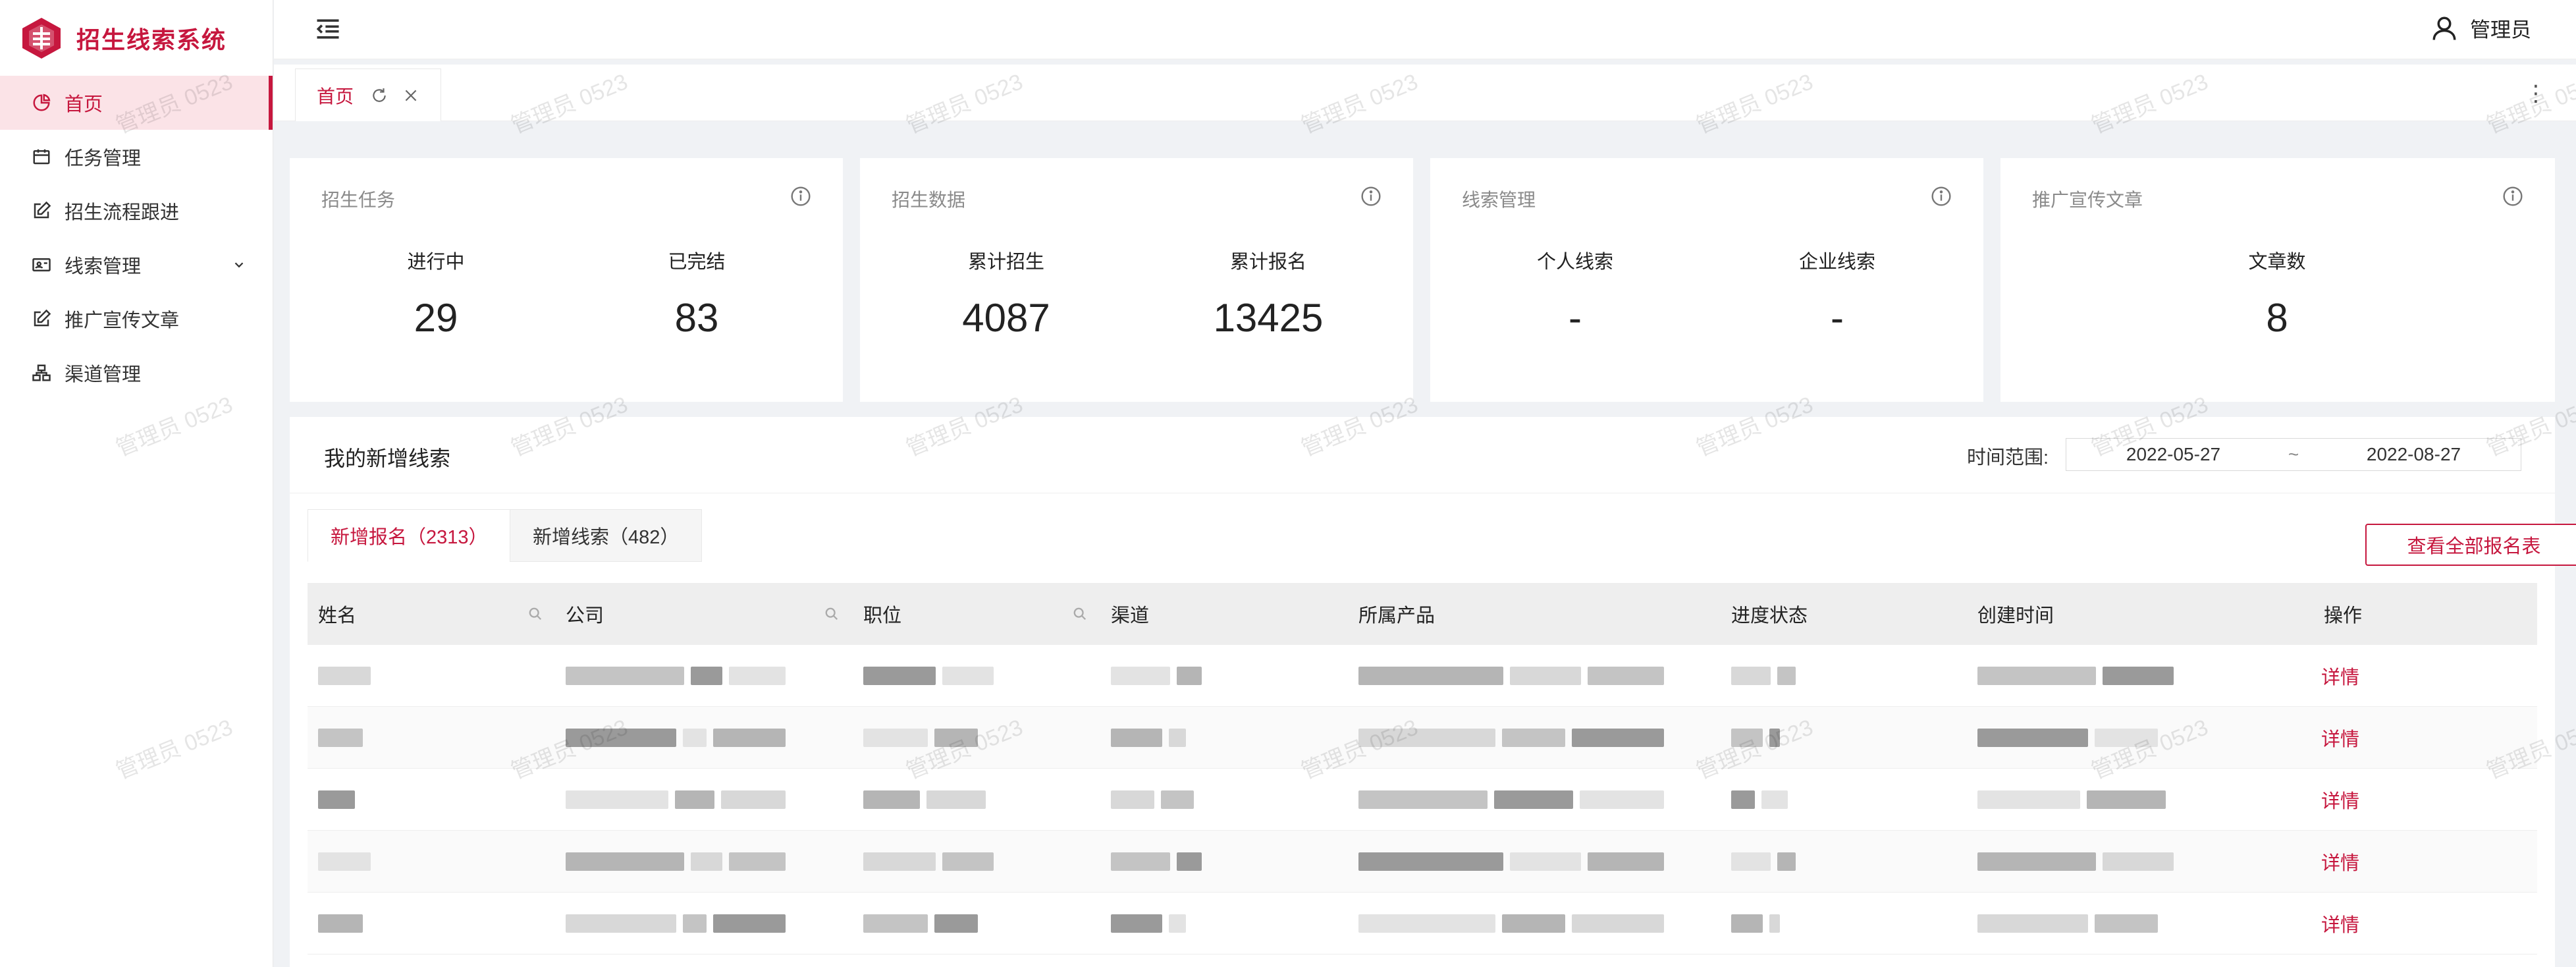 The image size is (2576, 967). I want to click on sidebar-item-tasks: 任务管理, so click(136, 157).